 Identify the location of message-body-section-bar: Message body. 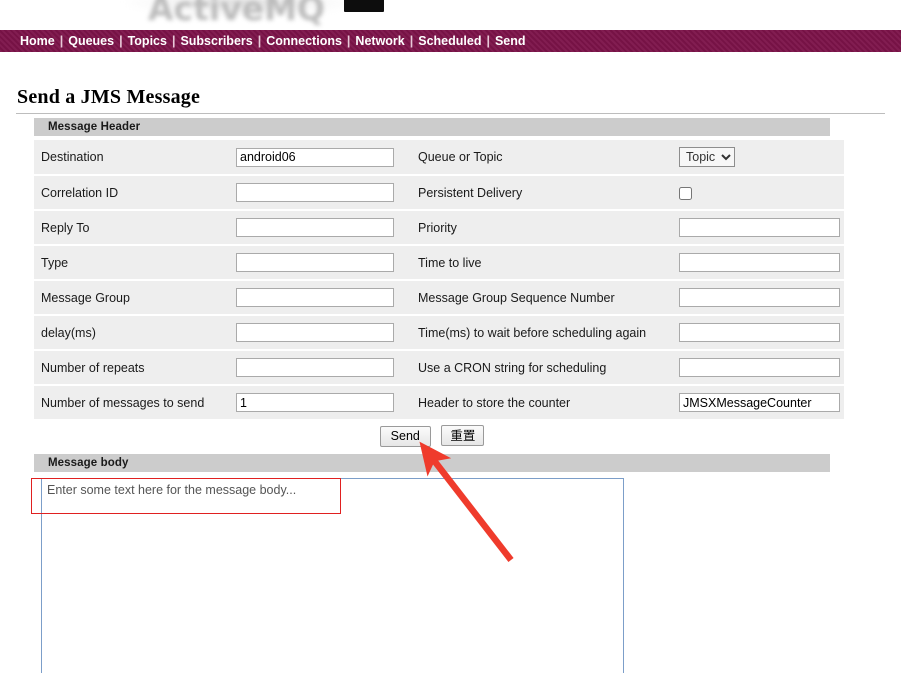
(432, 463).